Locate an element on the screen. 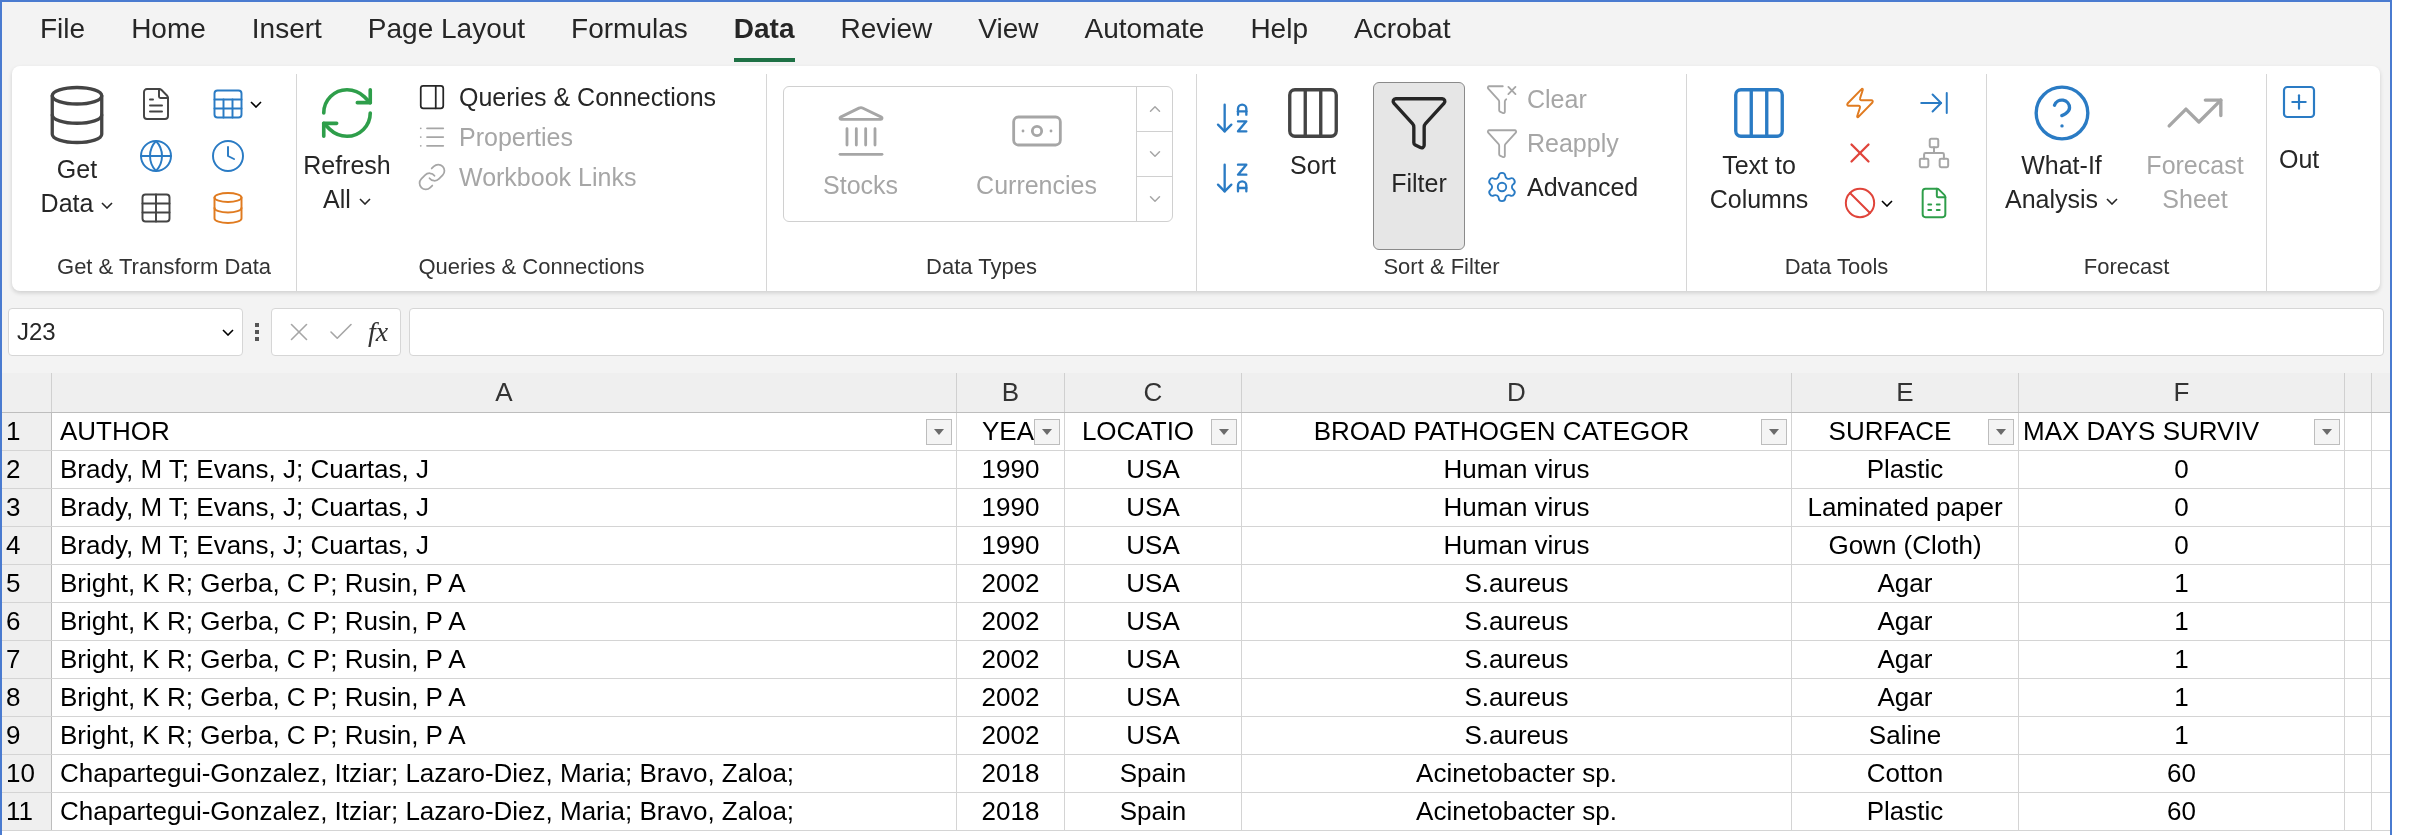 This screenshot has width=2415, height=835. name-box: J23 is located at coordinates (125, 332).